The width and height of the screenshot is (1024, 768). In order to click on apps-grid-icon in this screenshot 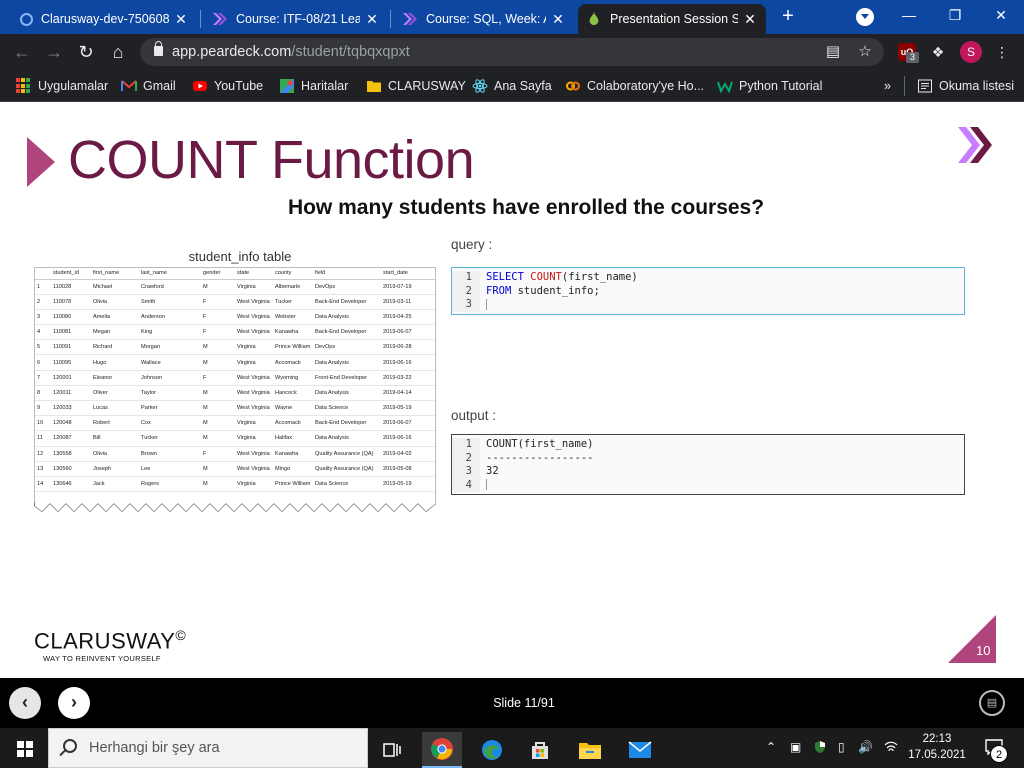, I will do `click(24, 86)`.